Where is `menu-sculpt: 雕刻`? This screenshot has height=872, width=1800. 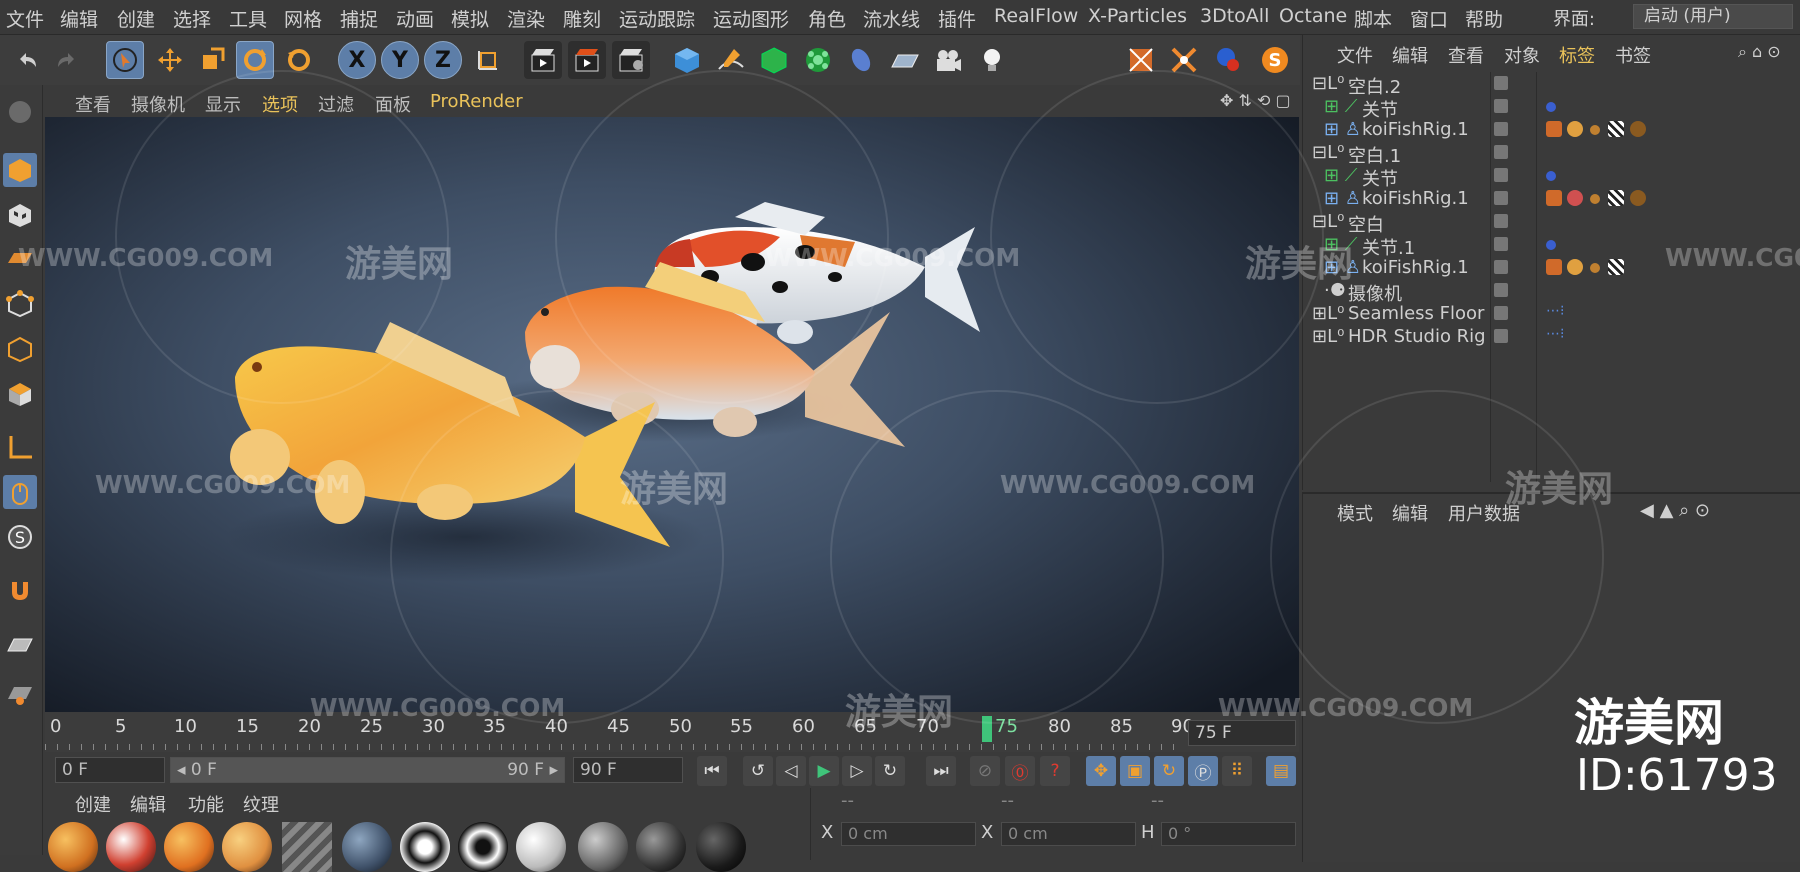 menu-sculpt: 雕刻 is located at coordinates (582, 18).